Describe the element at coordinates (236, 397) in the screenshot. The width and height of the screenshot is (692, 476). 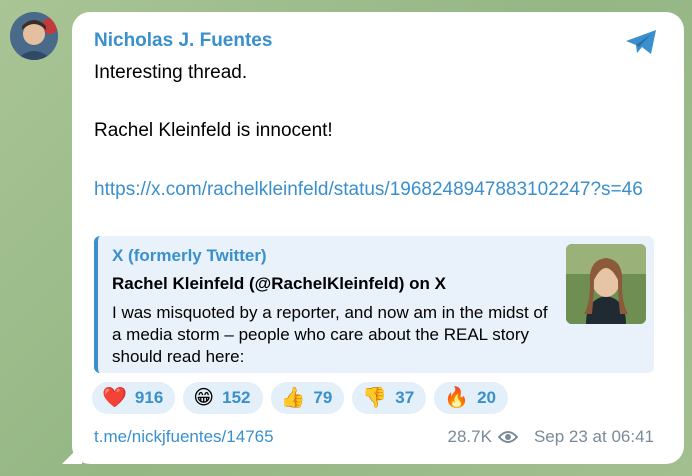
I see `reaction-count: 152` at that location.